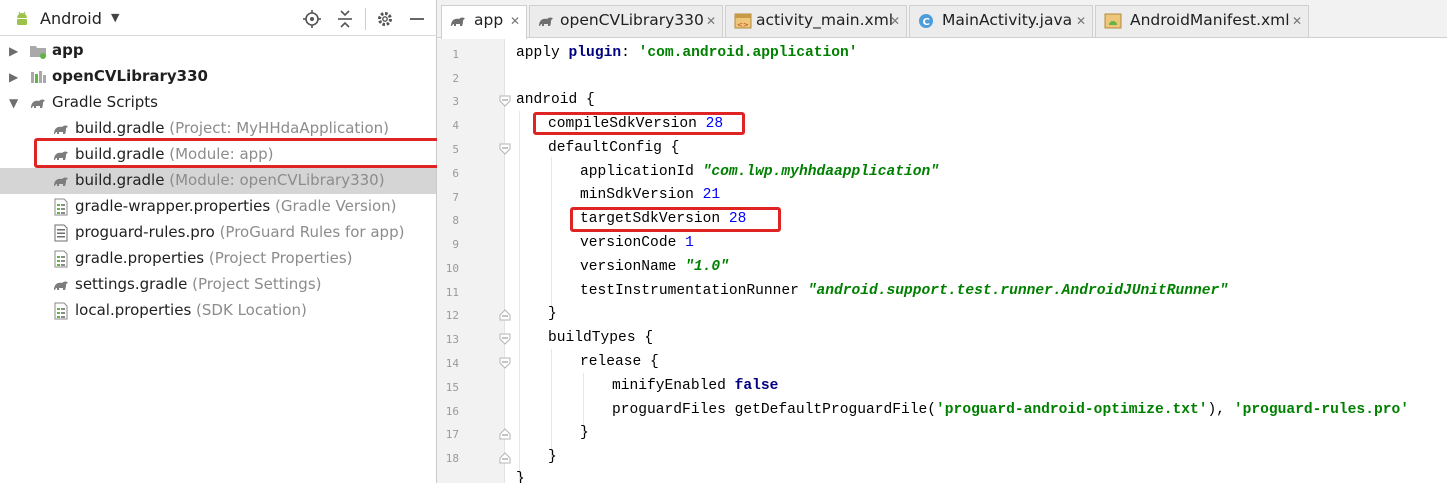 The height and width of the screenshot is (483, 1447). I want to click on collapse-all-icon, so click(345, 19).